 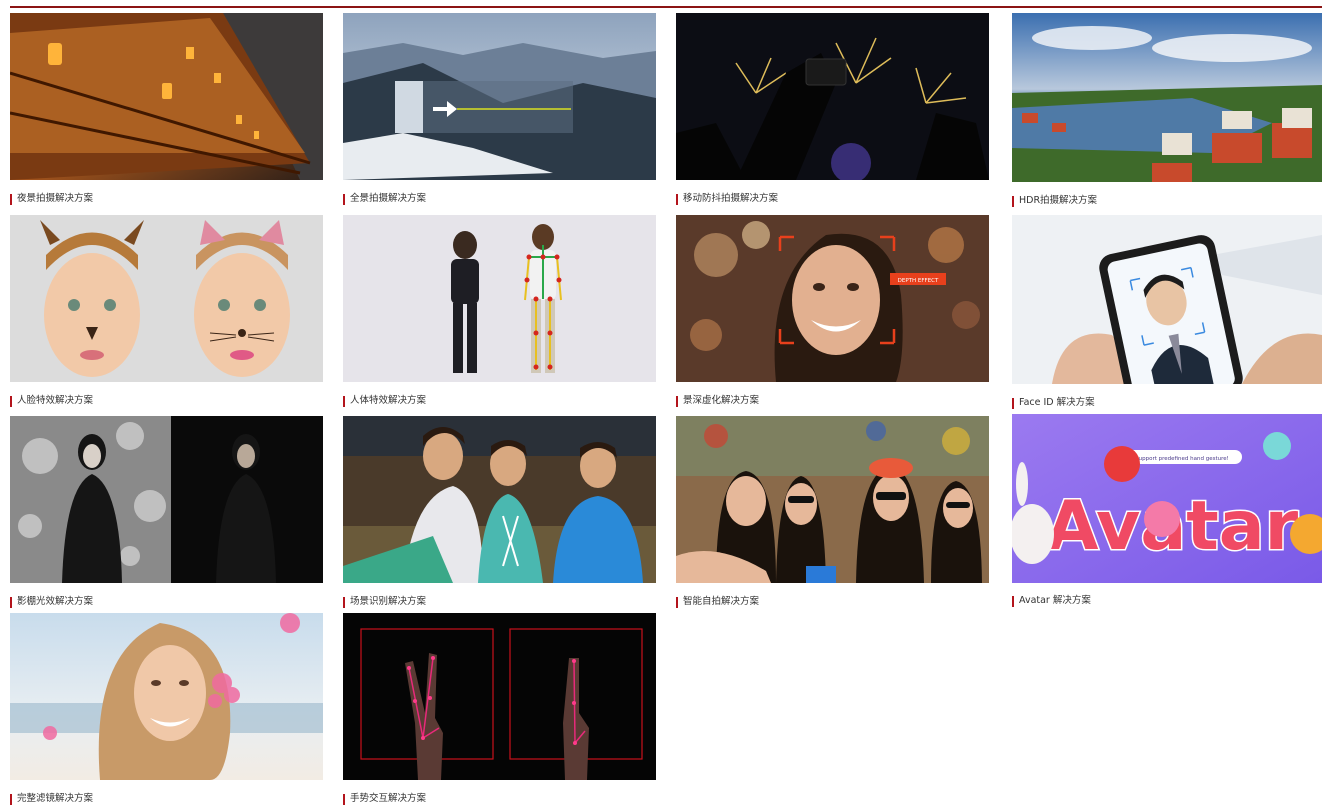 I want to click on solution-card-face-effects: 人脸特效解决方案, so click(x=166, y=311).